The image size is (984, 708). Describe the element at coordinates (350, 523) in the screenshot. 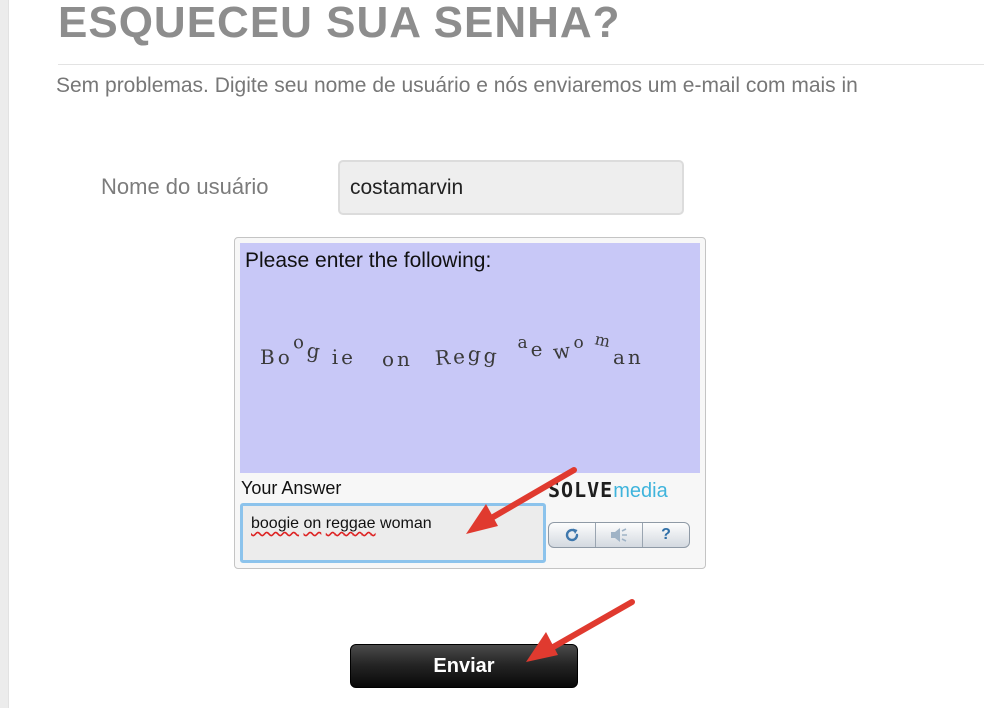

I see `answer-word: reggae` at that location.